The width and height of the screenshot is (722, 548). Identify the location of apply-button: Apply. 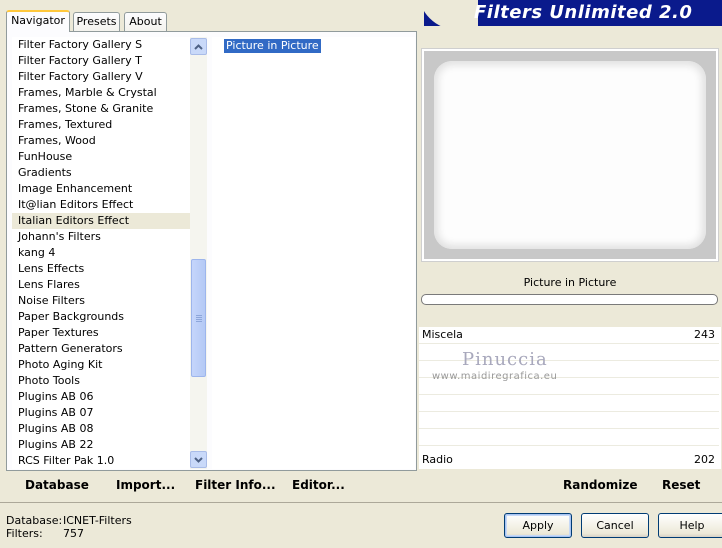
(538, 525).